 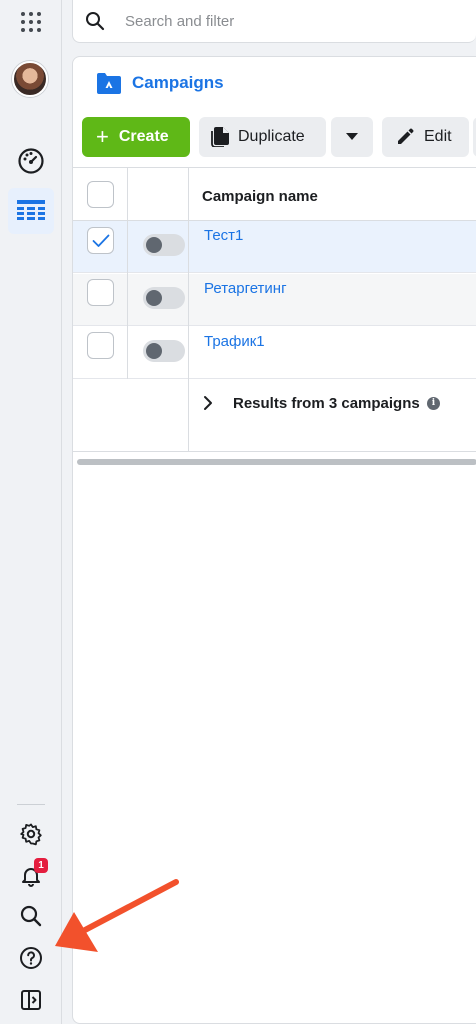 I want to click on checkmark-icon, so click(x=100, y=240).